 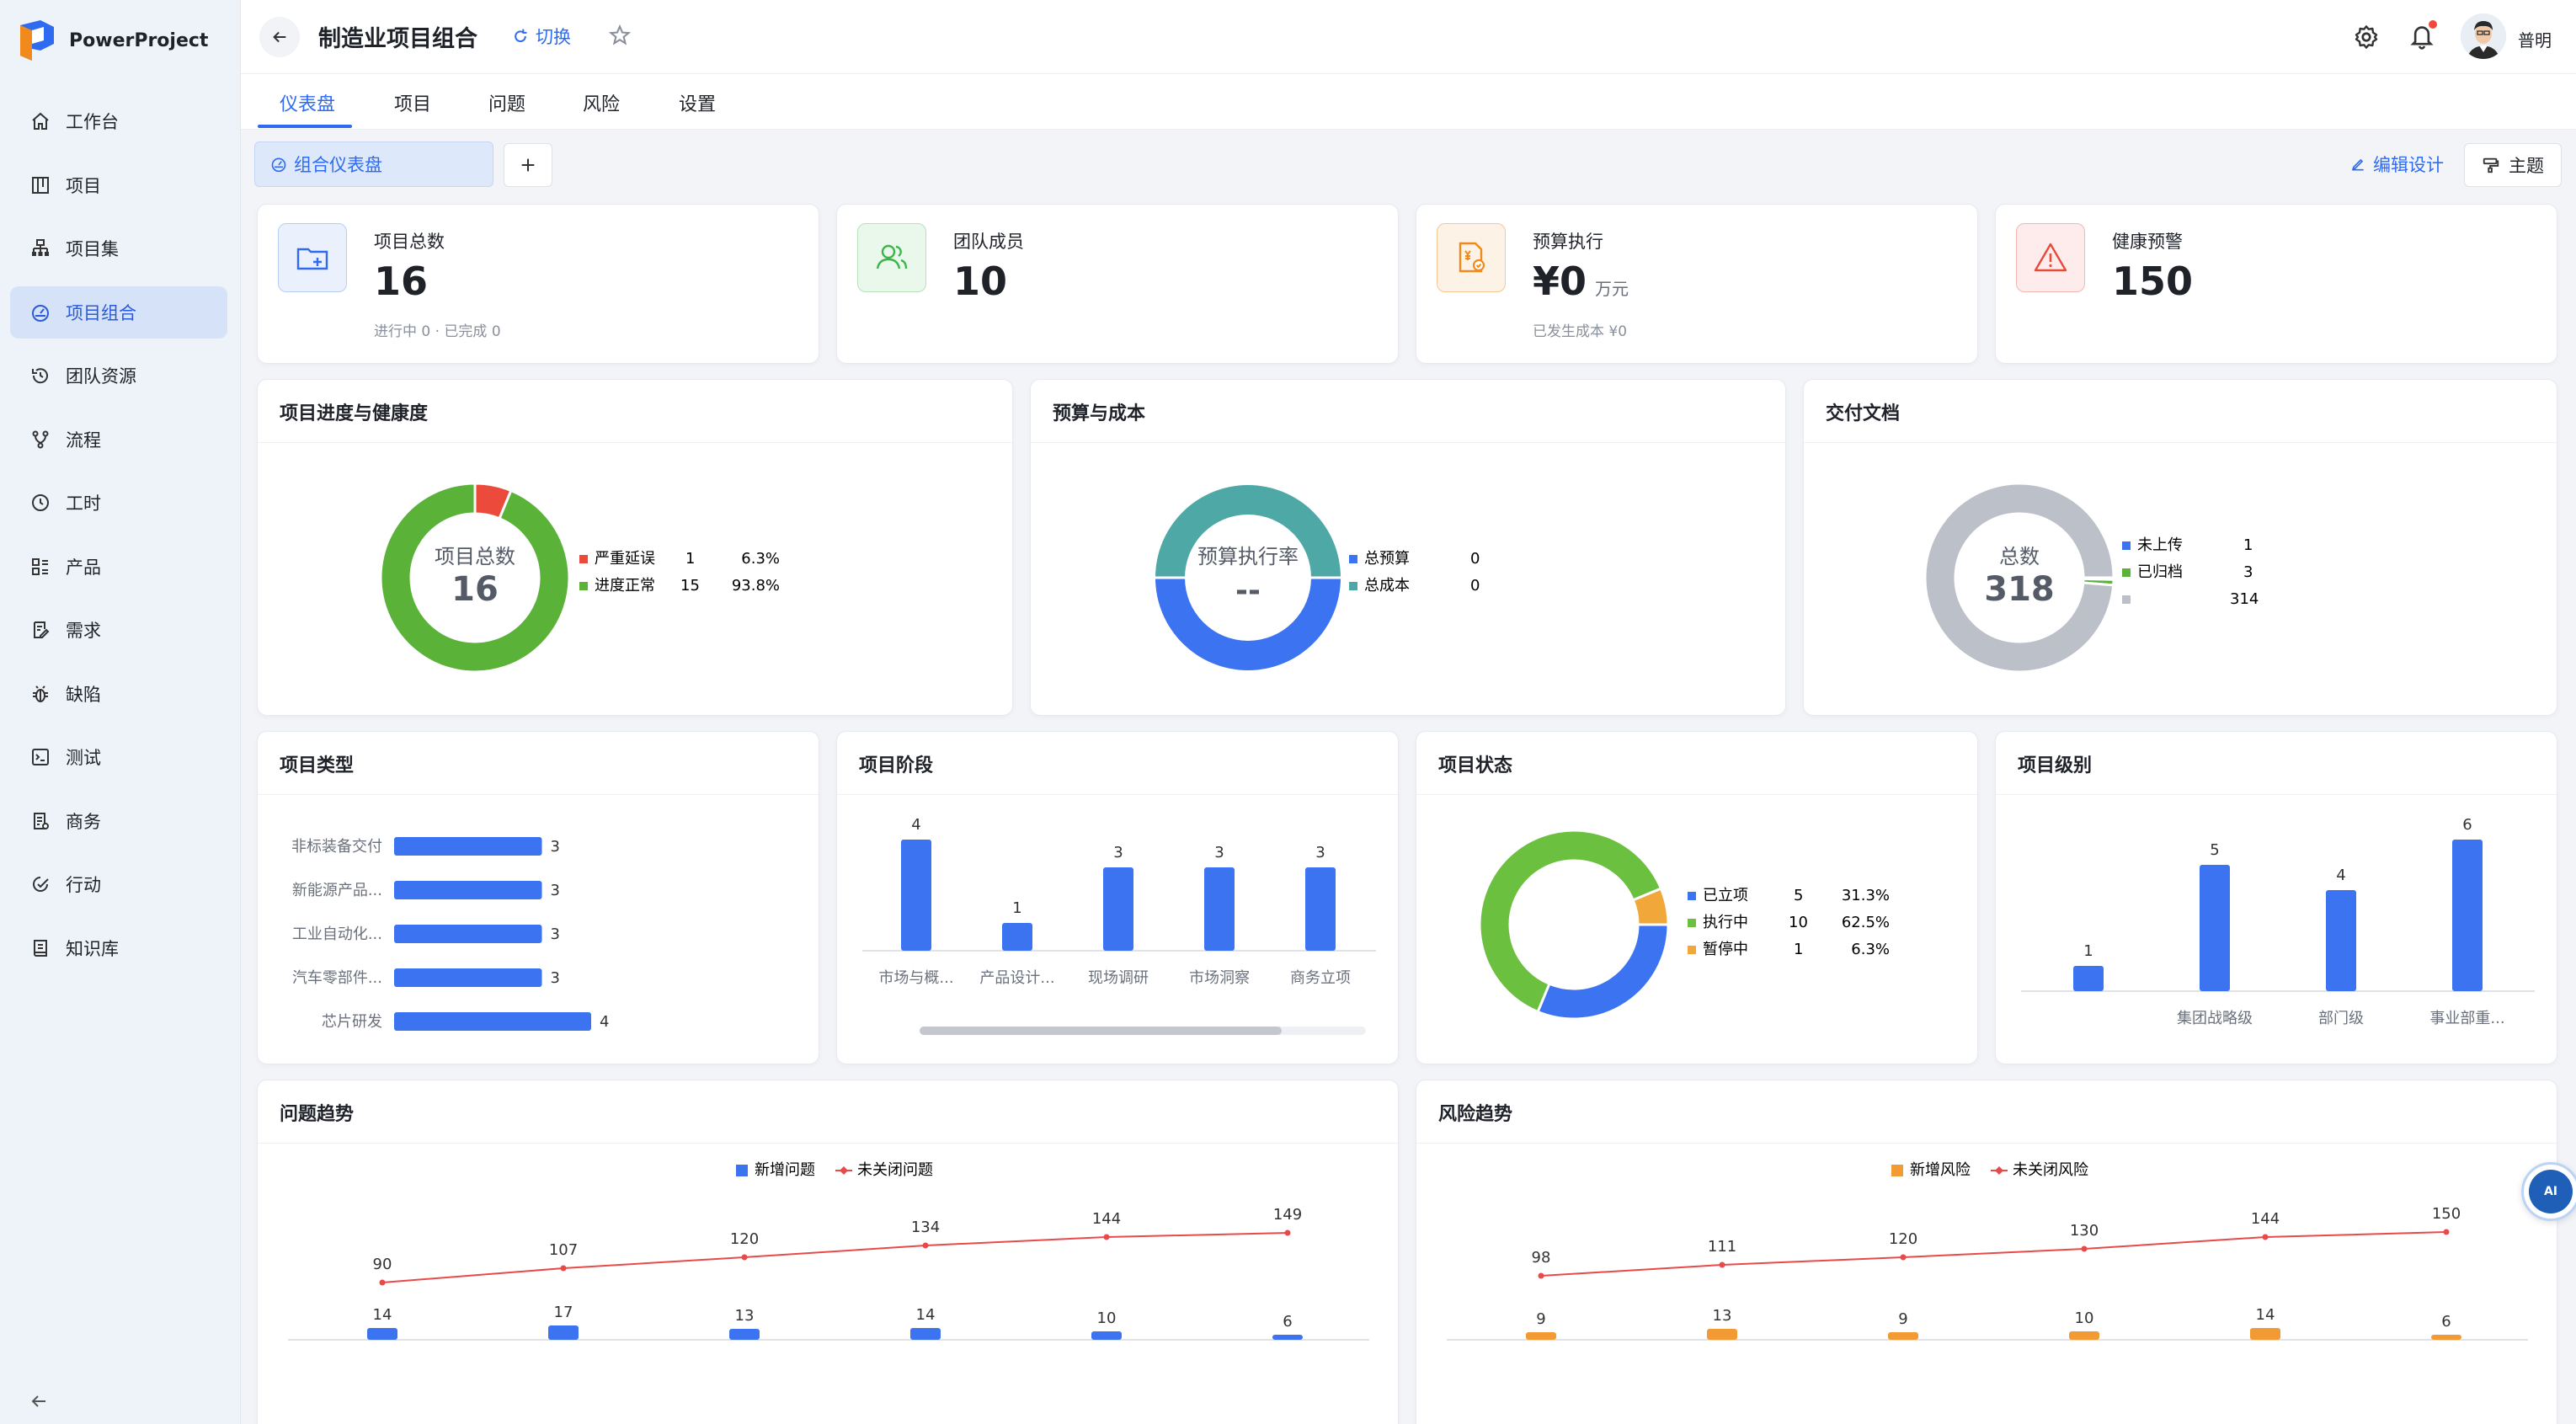 What do you see at coordinates (352, 1022) in the screenshot?
I see `type-category-label: 芯片研发` at bounding box center [352, 1022].